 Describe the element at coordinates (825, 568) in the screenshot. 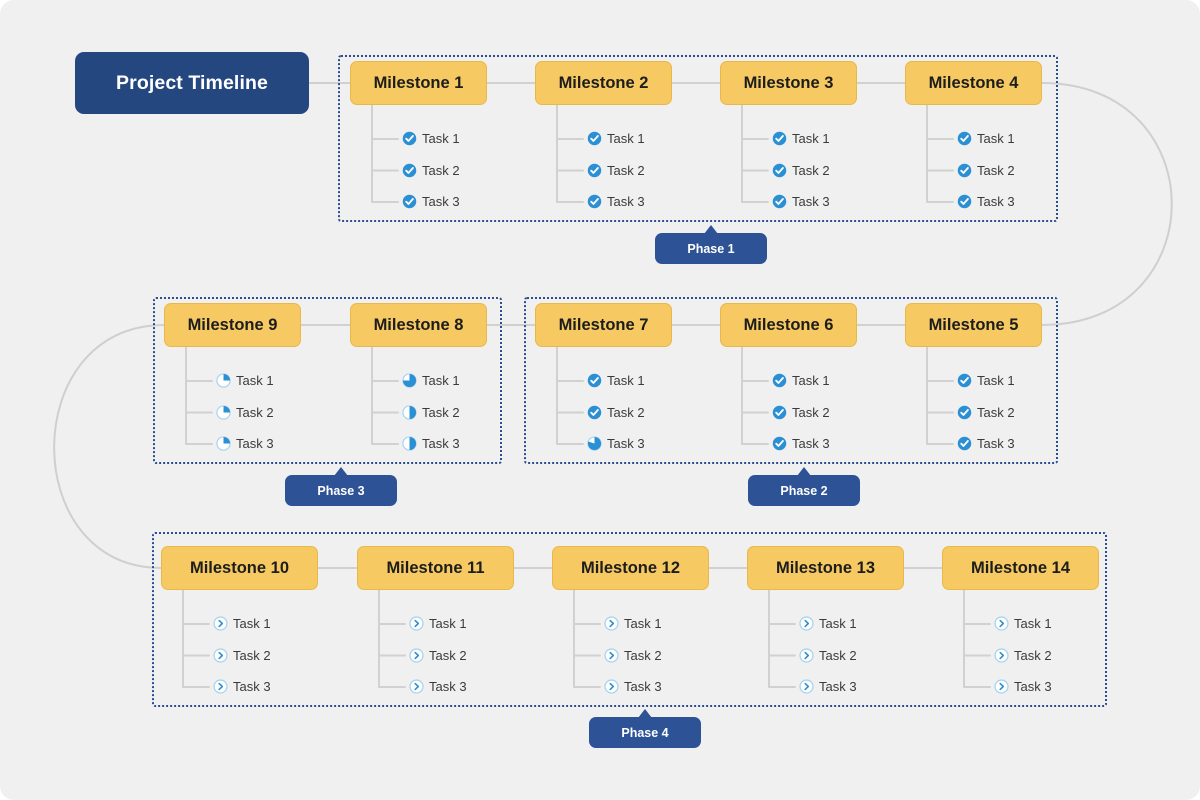

I see `milestone-node: Milestone 13` at that location.